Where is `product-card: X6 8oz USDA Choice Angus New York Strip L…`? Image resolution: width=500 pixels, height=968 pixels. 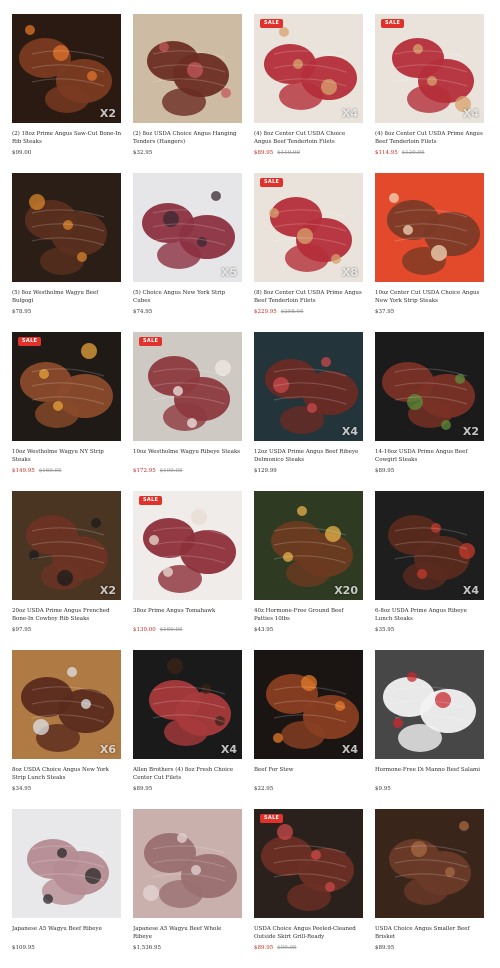 product-card: X6 8oz USDA Choice Angus New York Strip L… is located at coordinates (66, 729).